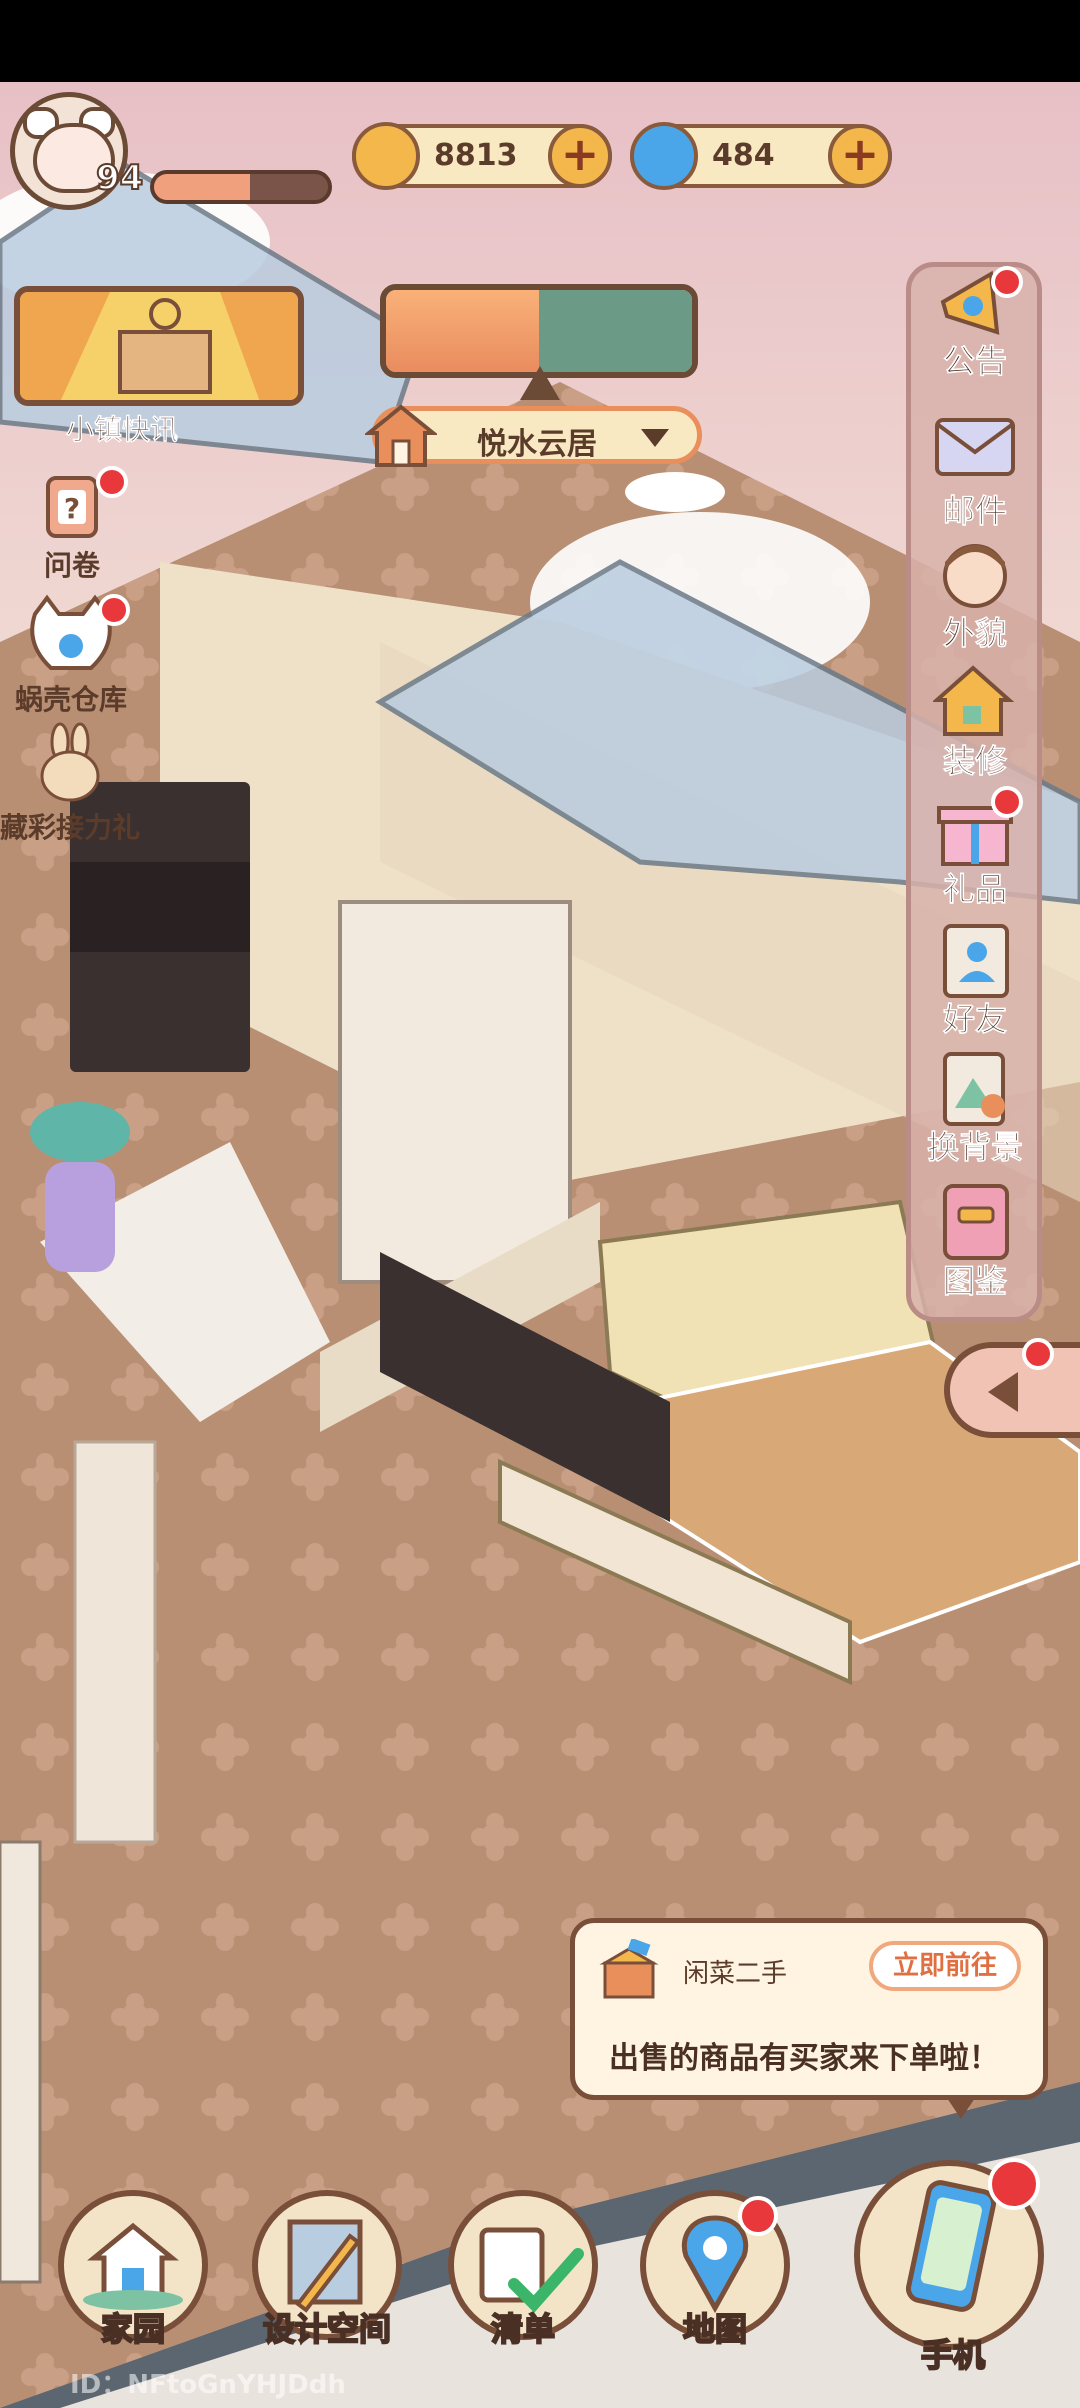 The height and width of the screenshot is (2408, 1080). I want to click on gift-icon, so click(978, 828).